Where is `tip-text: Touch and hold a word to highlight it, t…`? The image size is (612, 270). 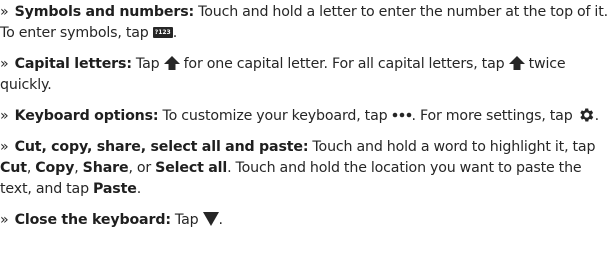
tip-text: Touch and hold a word to highlight it, t… is located at coordinates (452, 147).